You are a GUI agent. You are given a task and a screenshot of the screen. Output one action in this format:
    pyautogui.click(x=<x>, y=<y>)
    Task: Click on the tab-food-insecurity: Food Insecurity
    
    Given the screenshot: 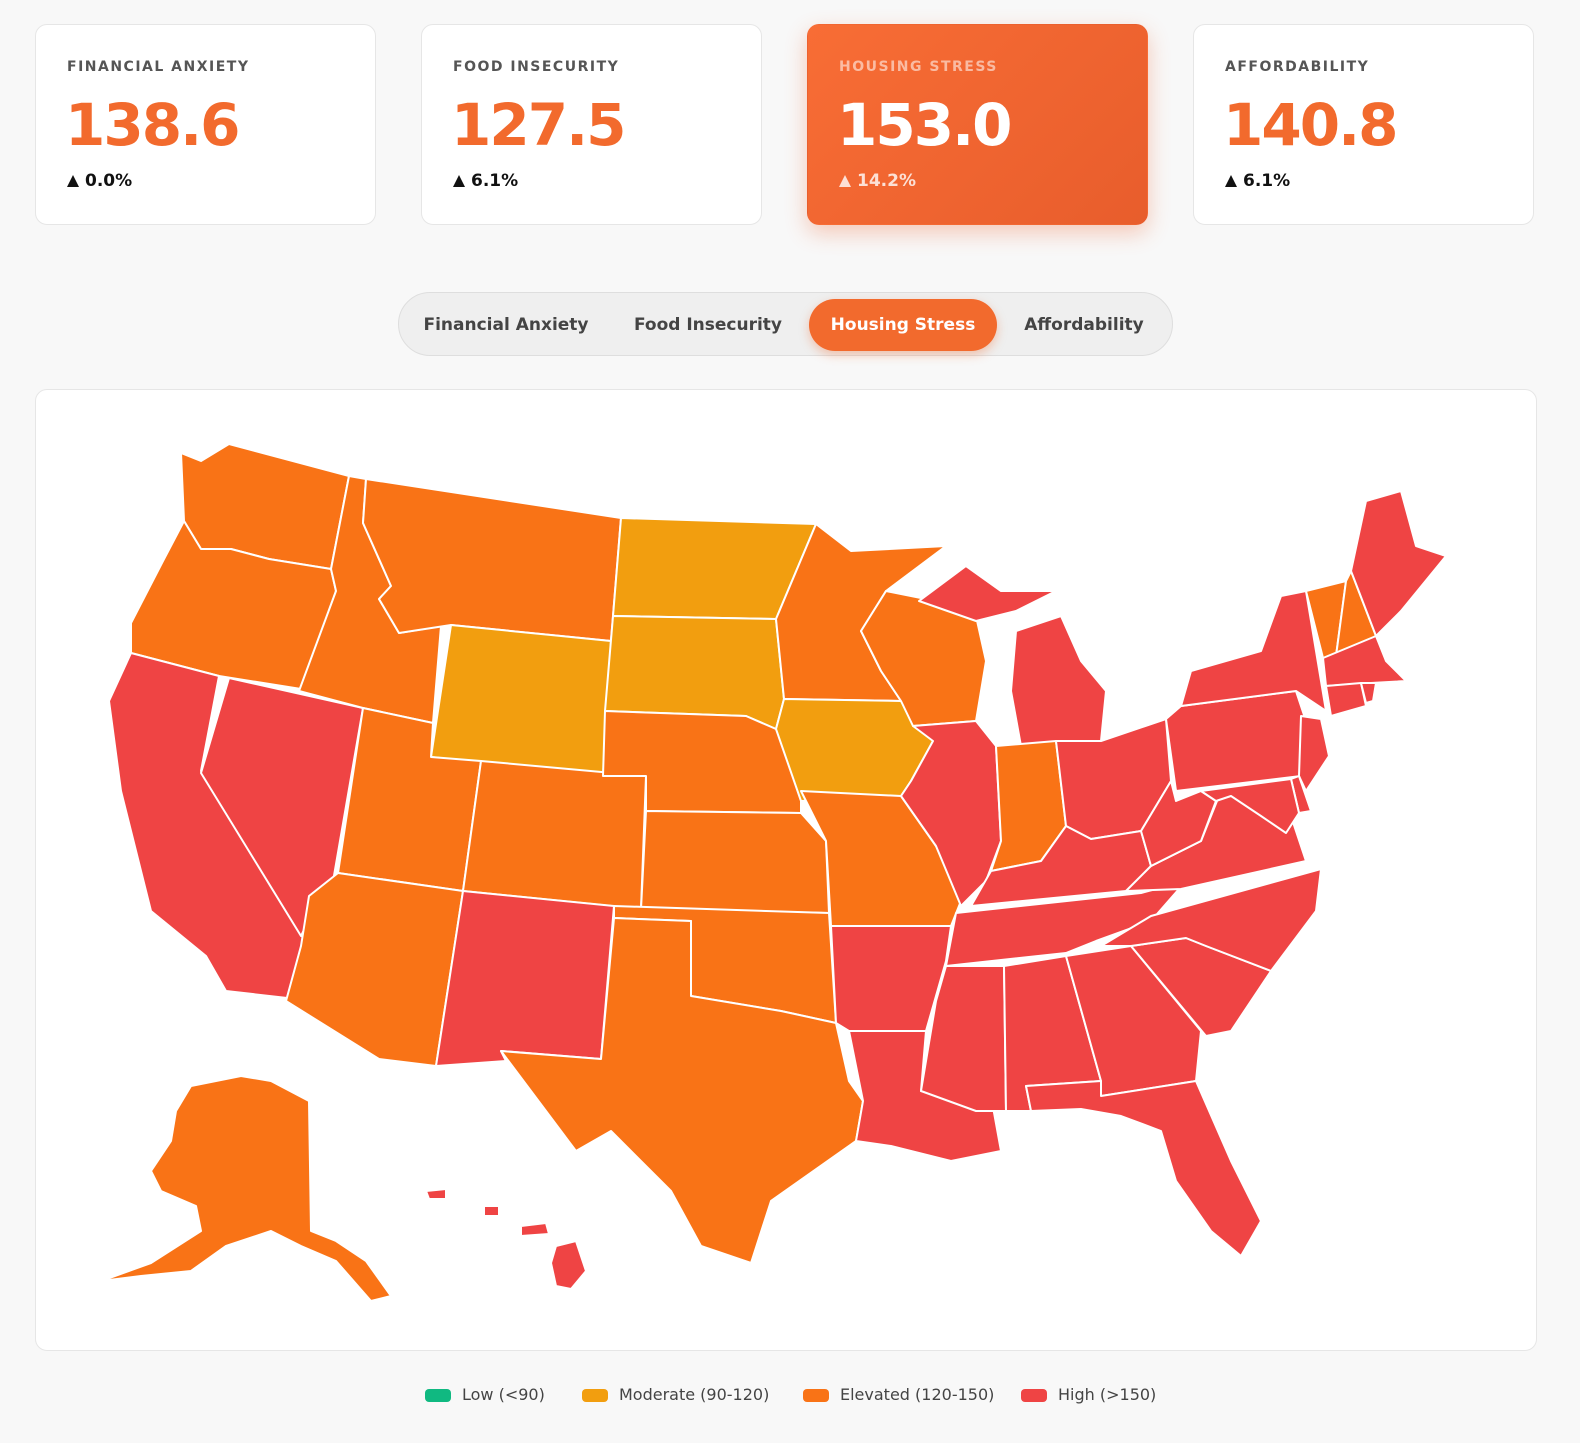 What is the action you would take?
    pyautogui.click(x=708, y=325)
    